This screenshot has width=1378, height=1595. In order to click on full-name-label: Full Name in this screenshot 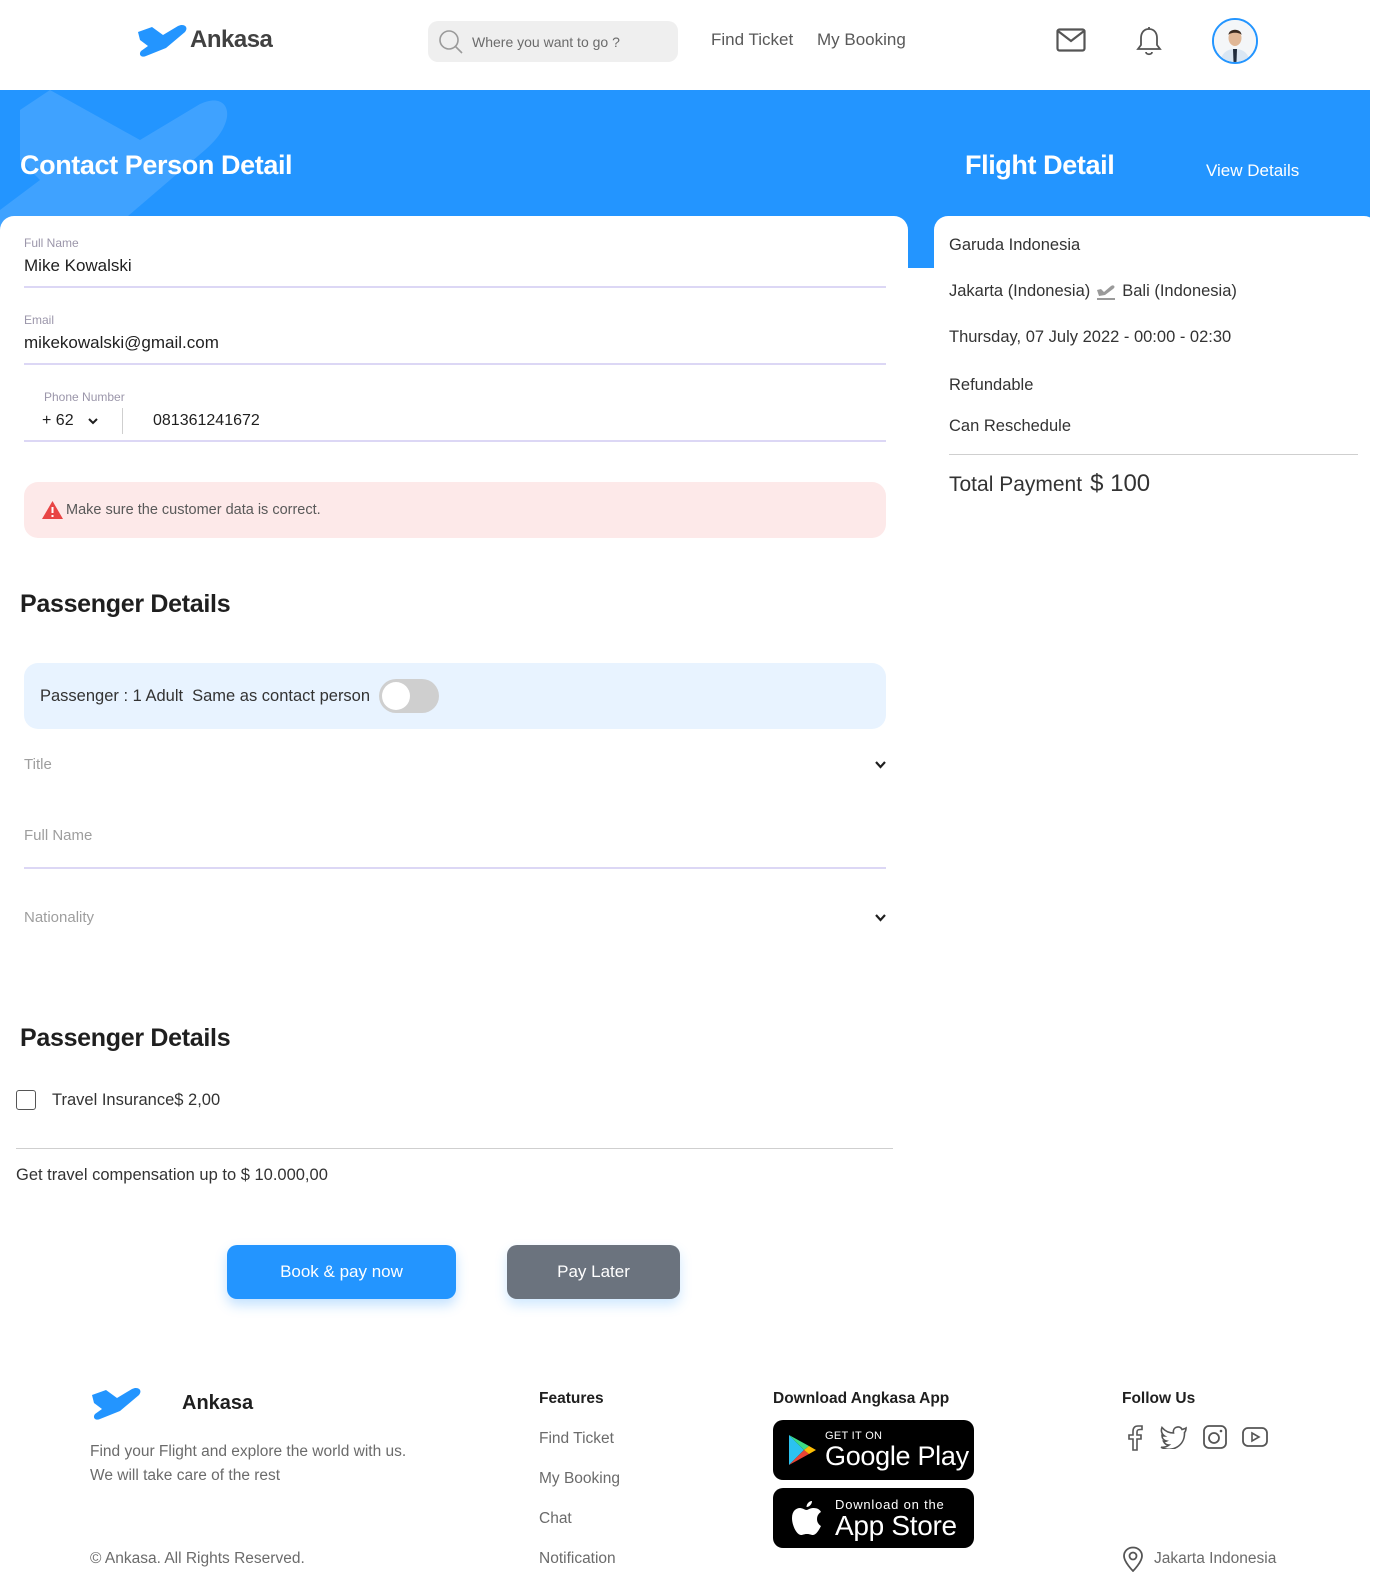, I will do `click(51, 243)`.